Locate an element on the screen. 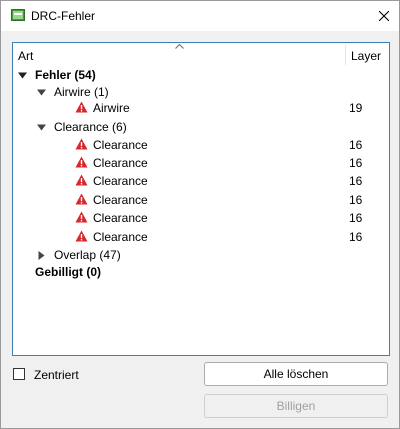 The width and height of the screenshot is (400, 429). tree-node-label: Airwire (1) is located at coordinates (81, 92).